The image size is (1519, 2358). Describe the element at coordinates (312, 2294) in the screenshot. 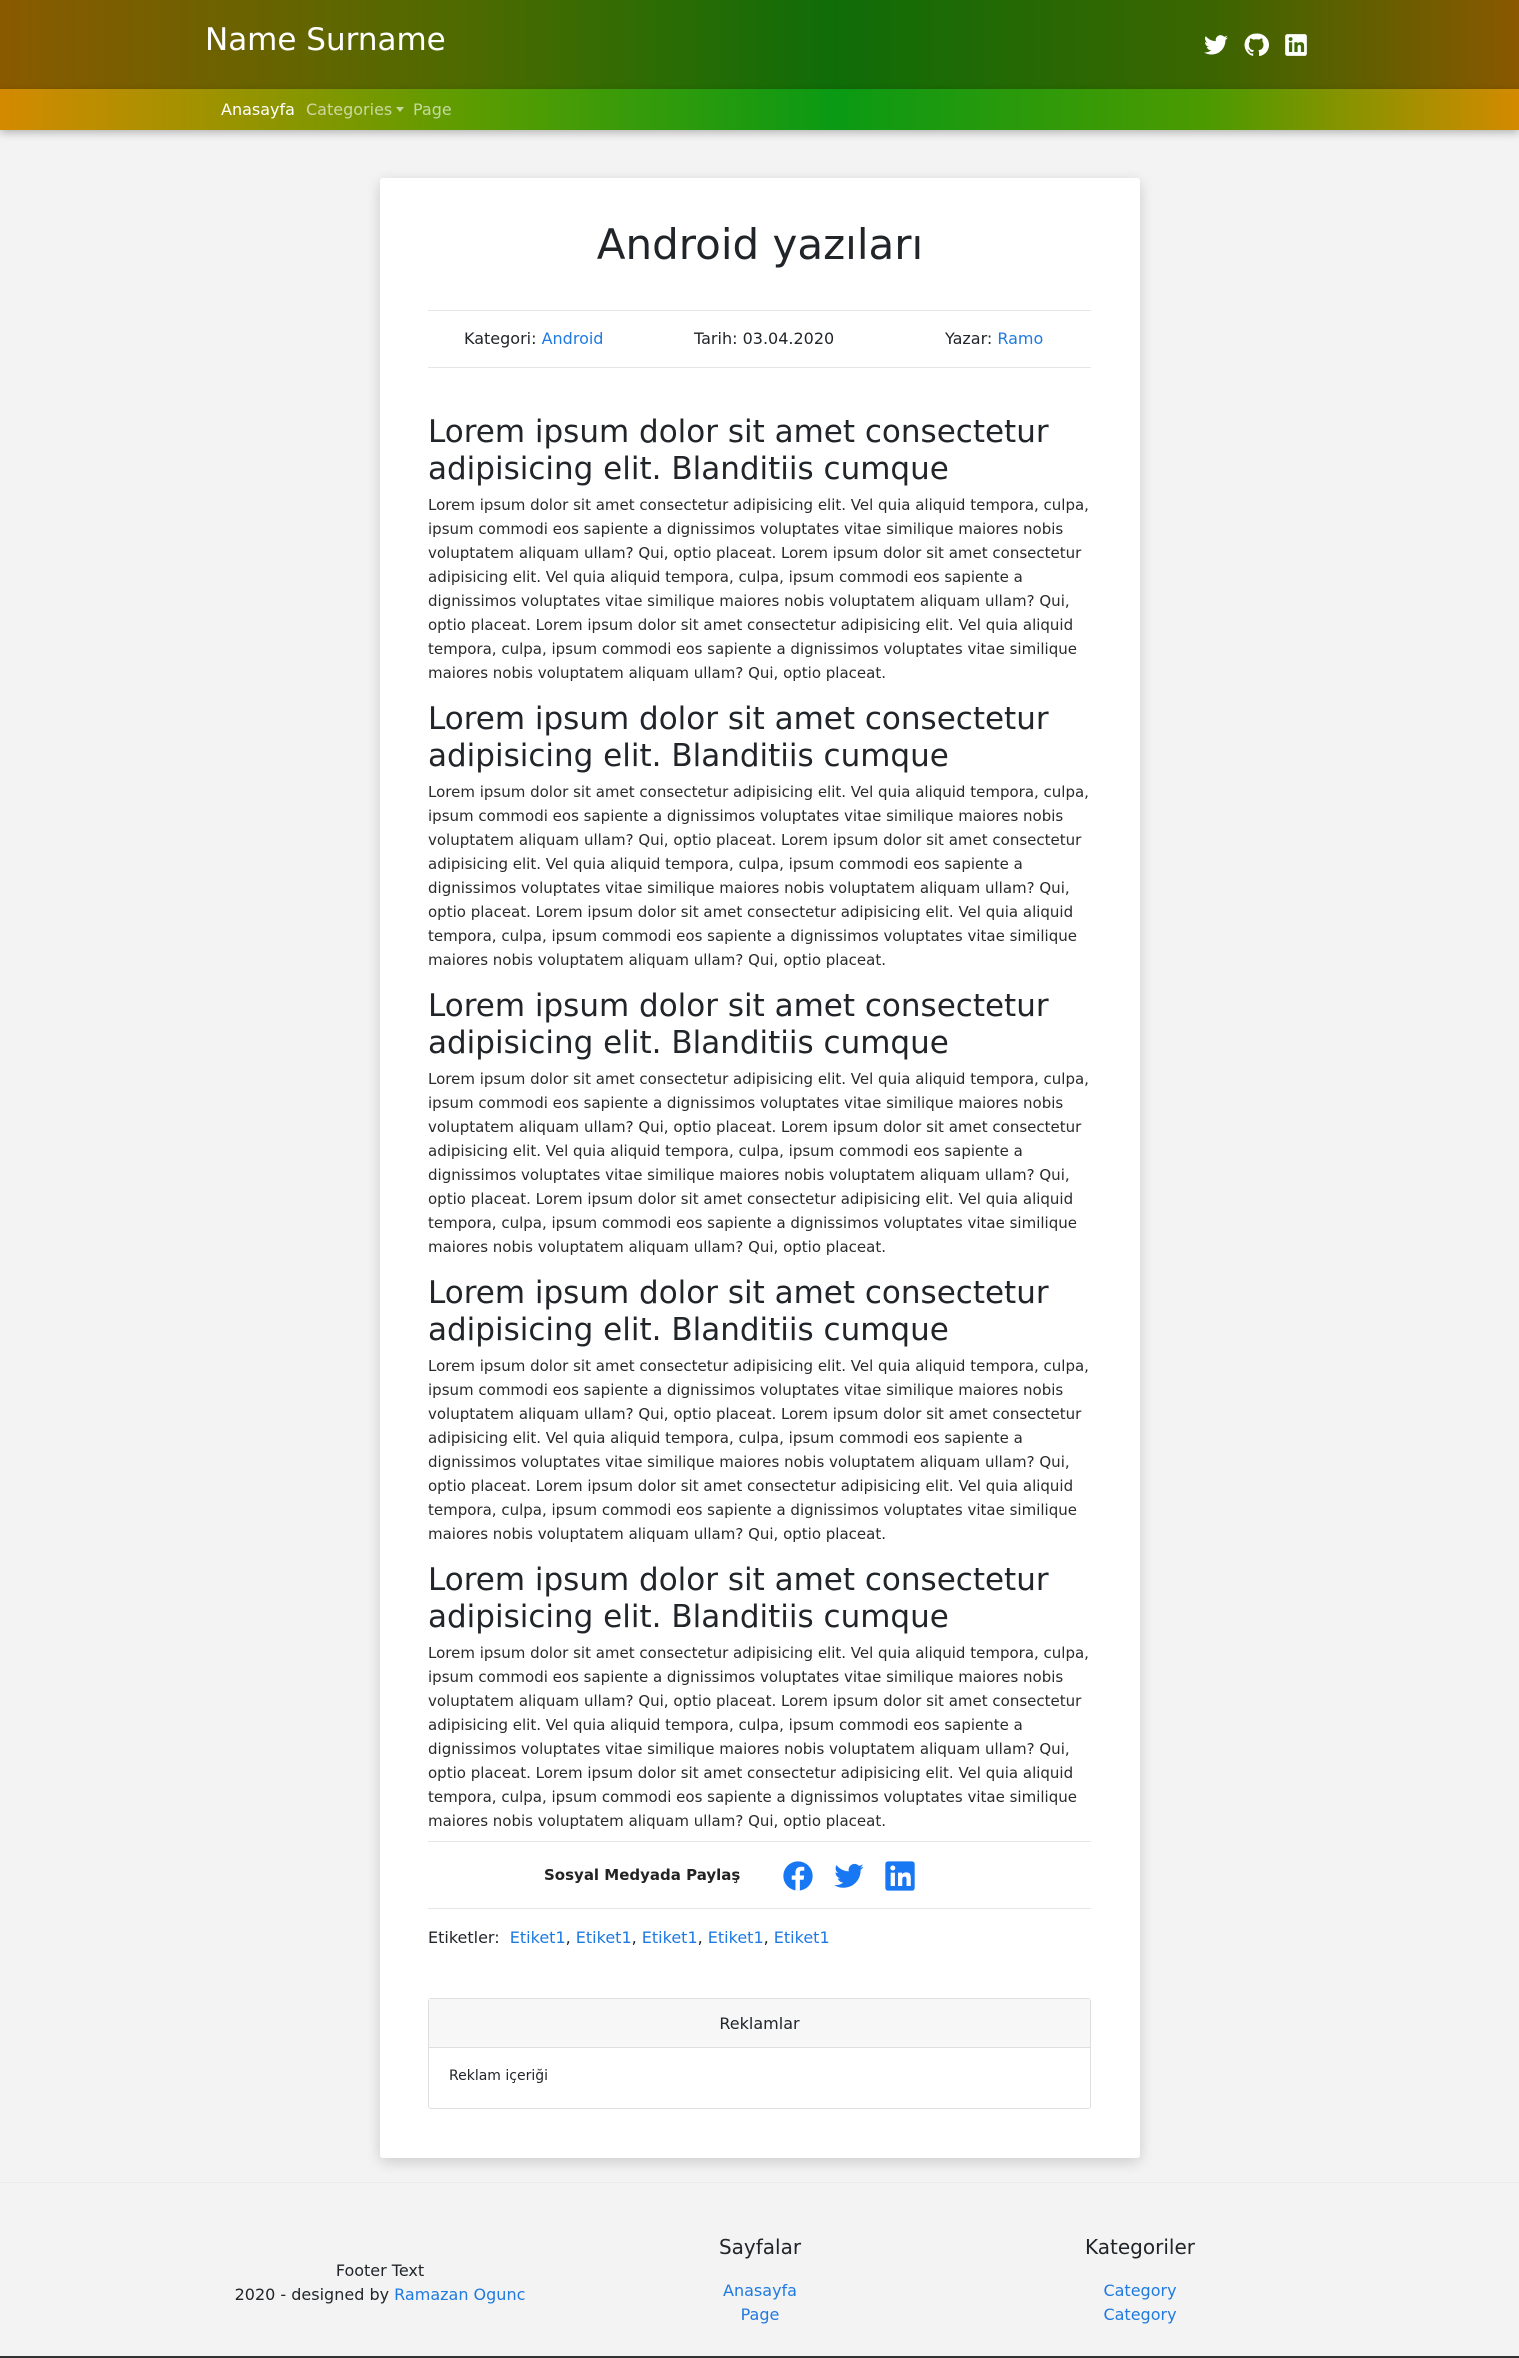

I see `footer-credit-prefix: 2020 - designed by` at that location.